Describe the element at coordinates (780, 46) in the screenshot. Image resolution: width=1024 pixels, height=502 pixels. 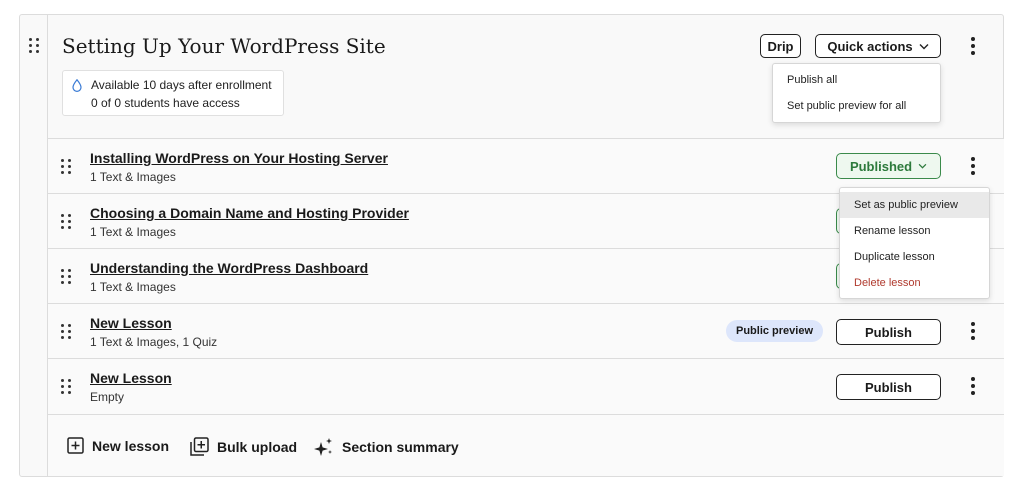
I see `drip-button: Drip` at that location.